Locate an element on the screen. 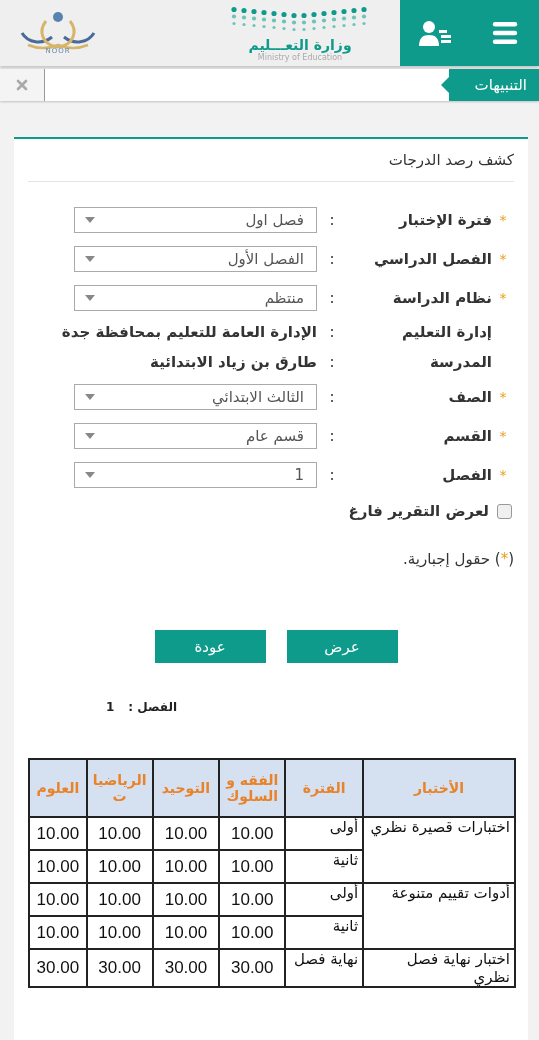 The image size is (539, 1040). select-field: فصل اول is located at coordinates (195, 219).